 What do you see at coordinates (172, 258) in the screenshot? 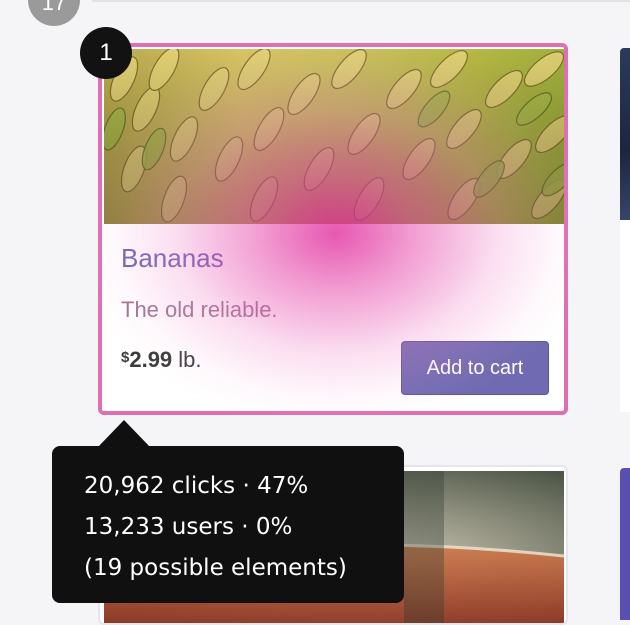
I see `product-title: Bananas` at bounding box center [172, 258].